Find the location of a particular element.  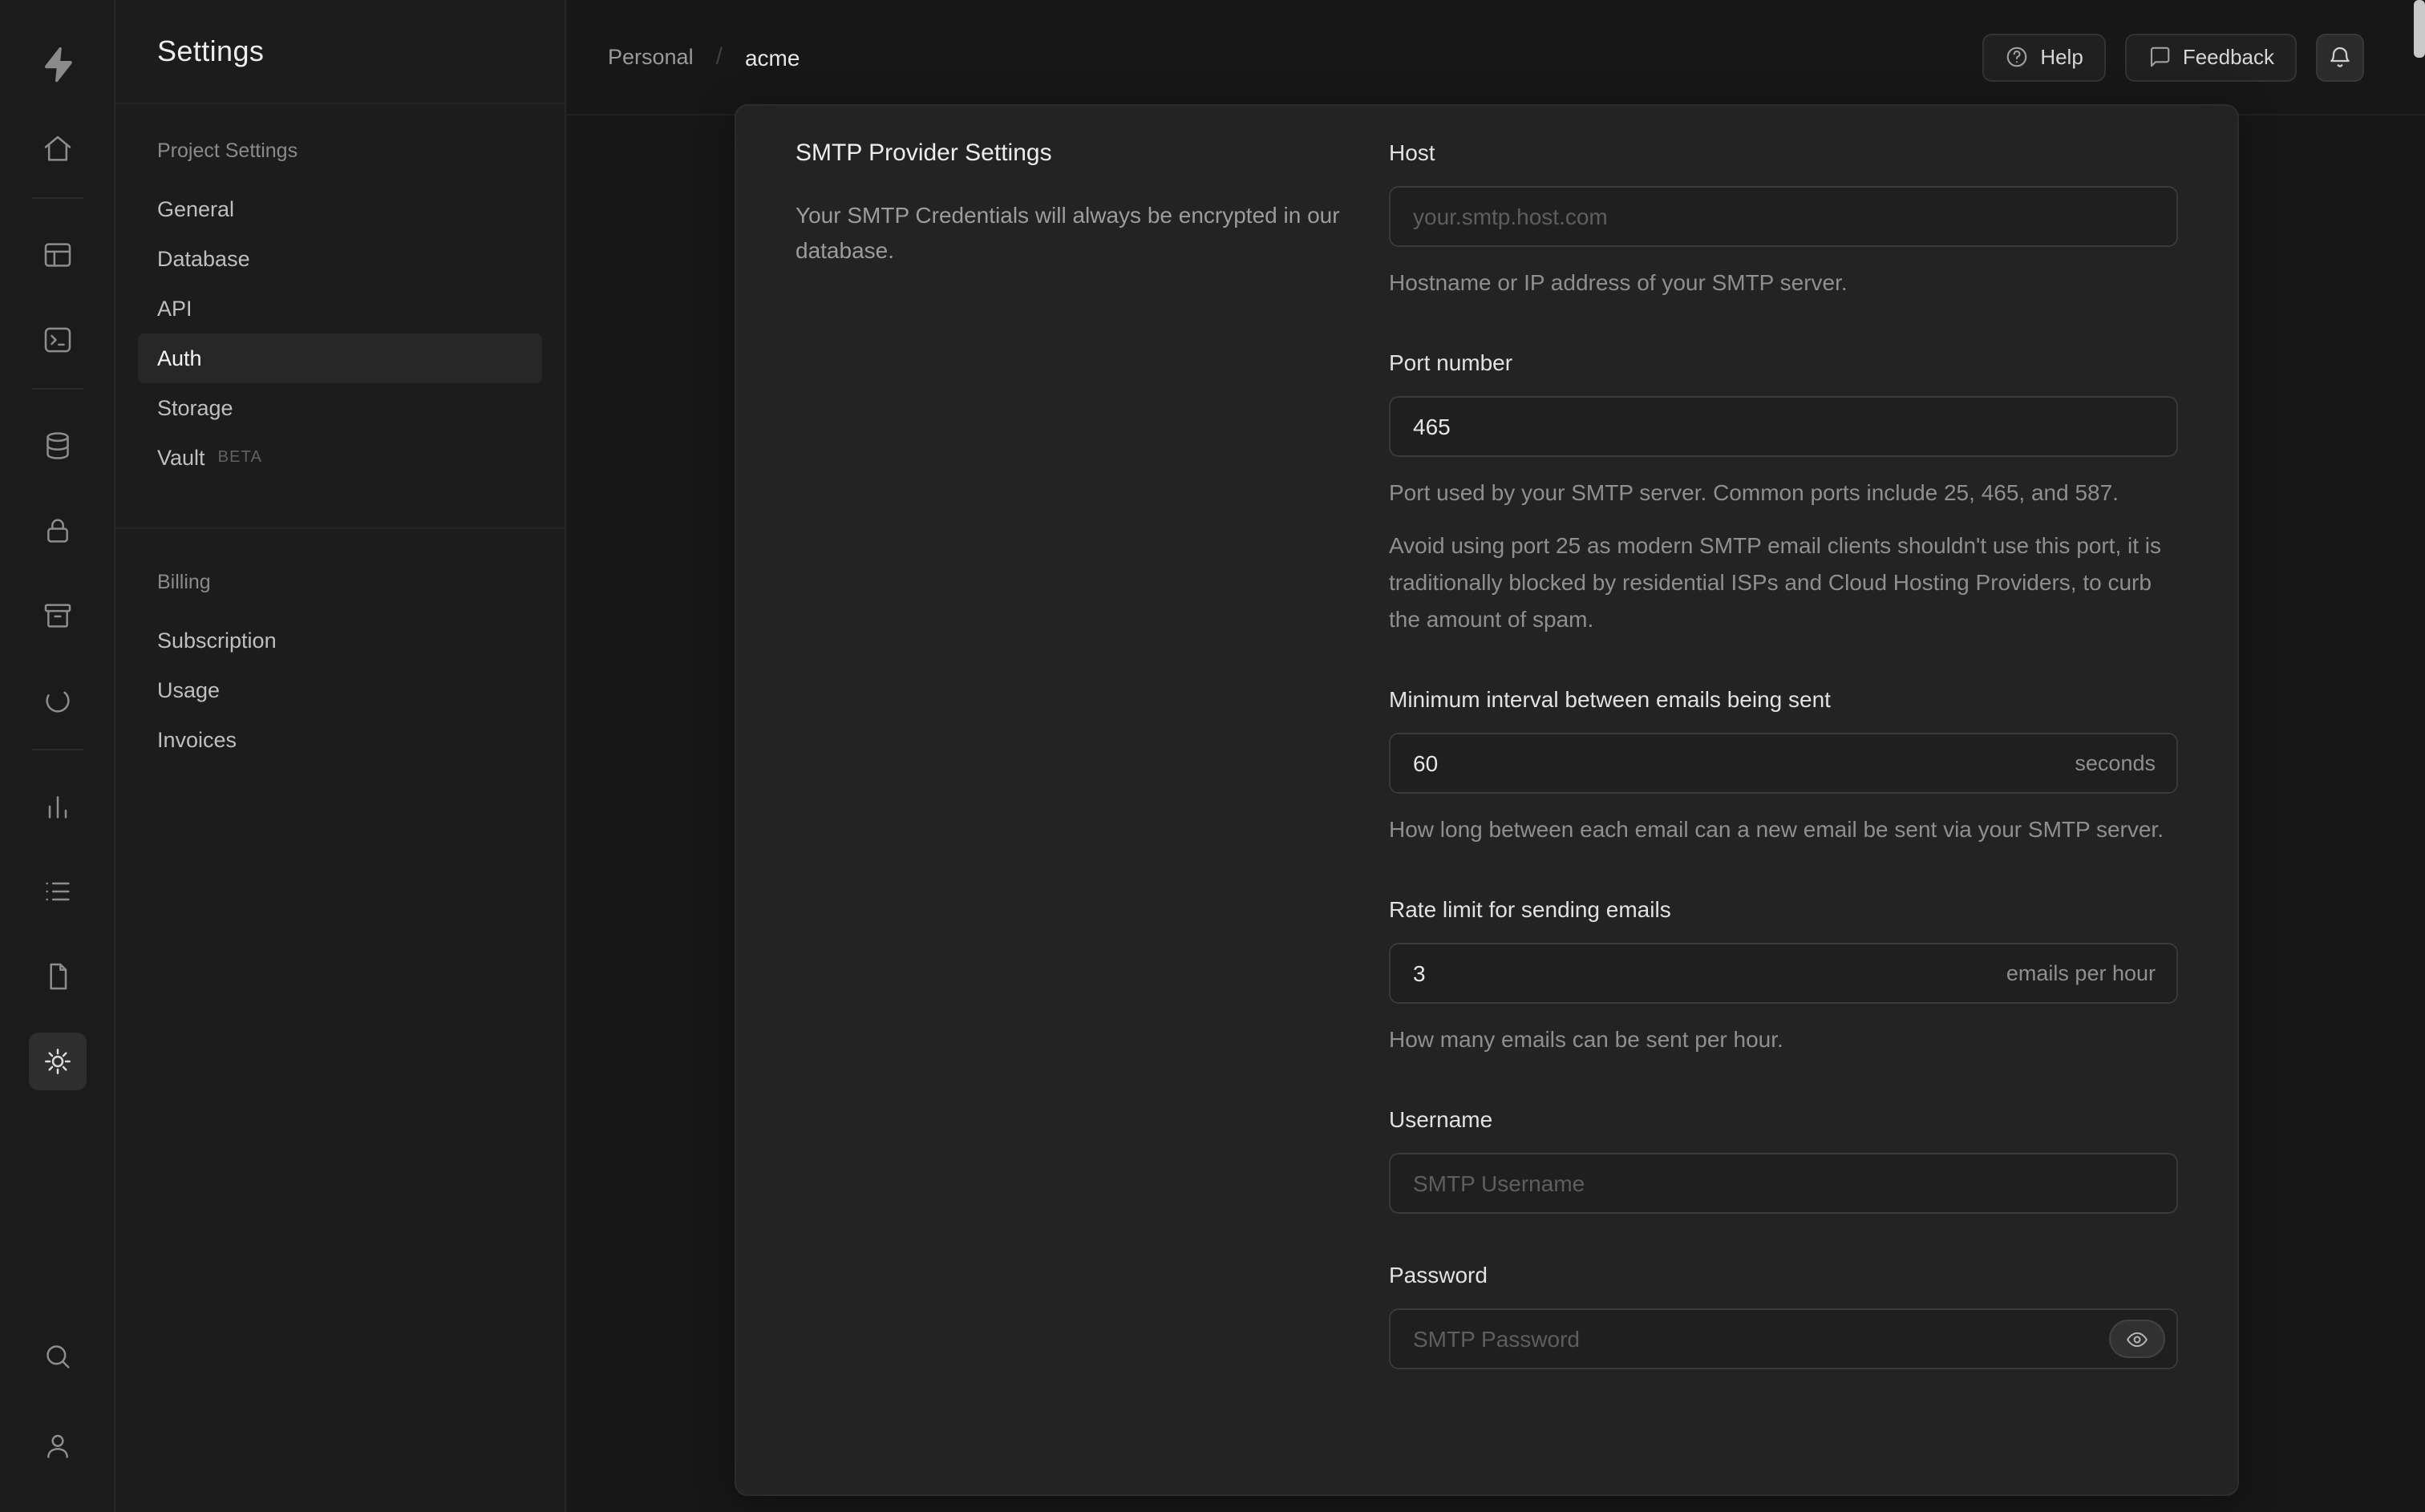

rail-database-button is located at coordinates (57, 446).